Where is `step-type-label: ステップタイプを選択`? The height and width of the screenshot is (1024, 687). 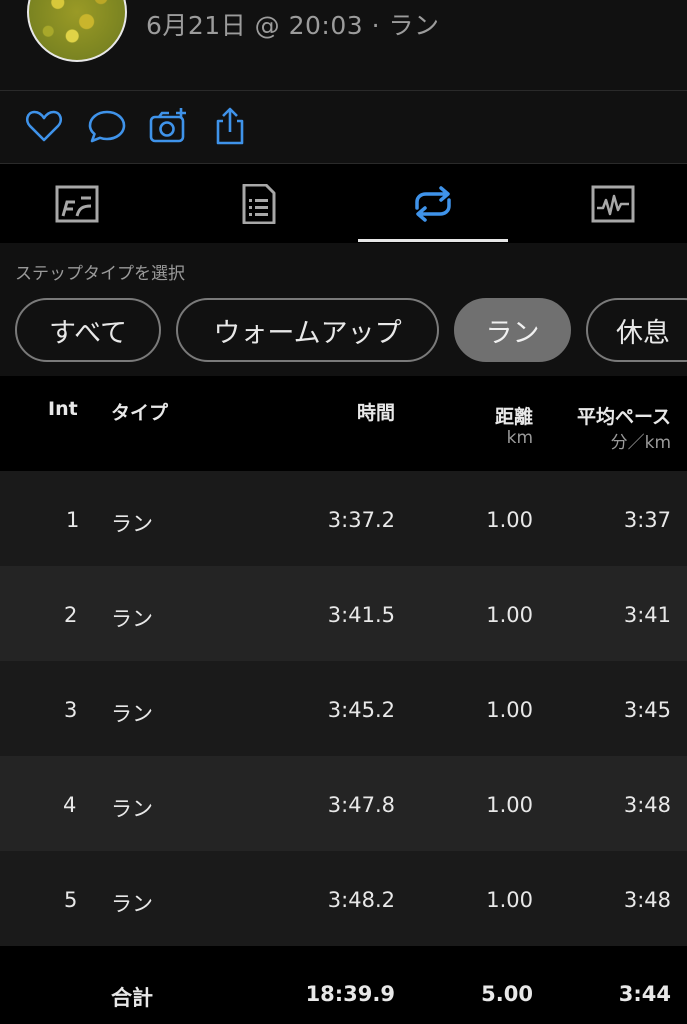
step-type-label: ステップタイプを選択 is located at coordinates (100, 274).